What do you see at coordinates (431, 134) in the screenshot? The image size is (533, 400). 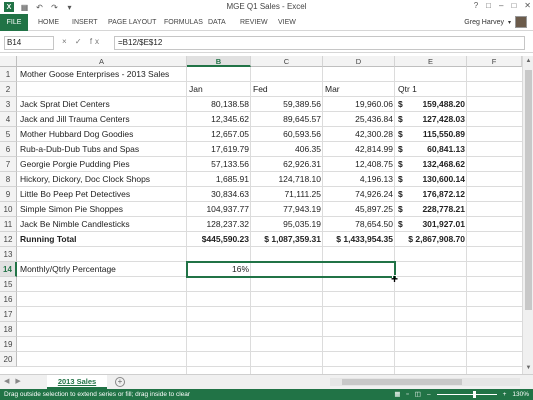 I see `cell-e5: 115,550.89` at bounding box center [431, 134].